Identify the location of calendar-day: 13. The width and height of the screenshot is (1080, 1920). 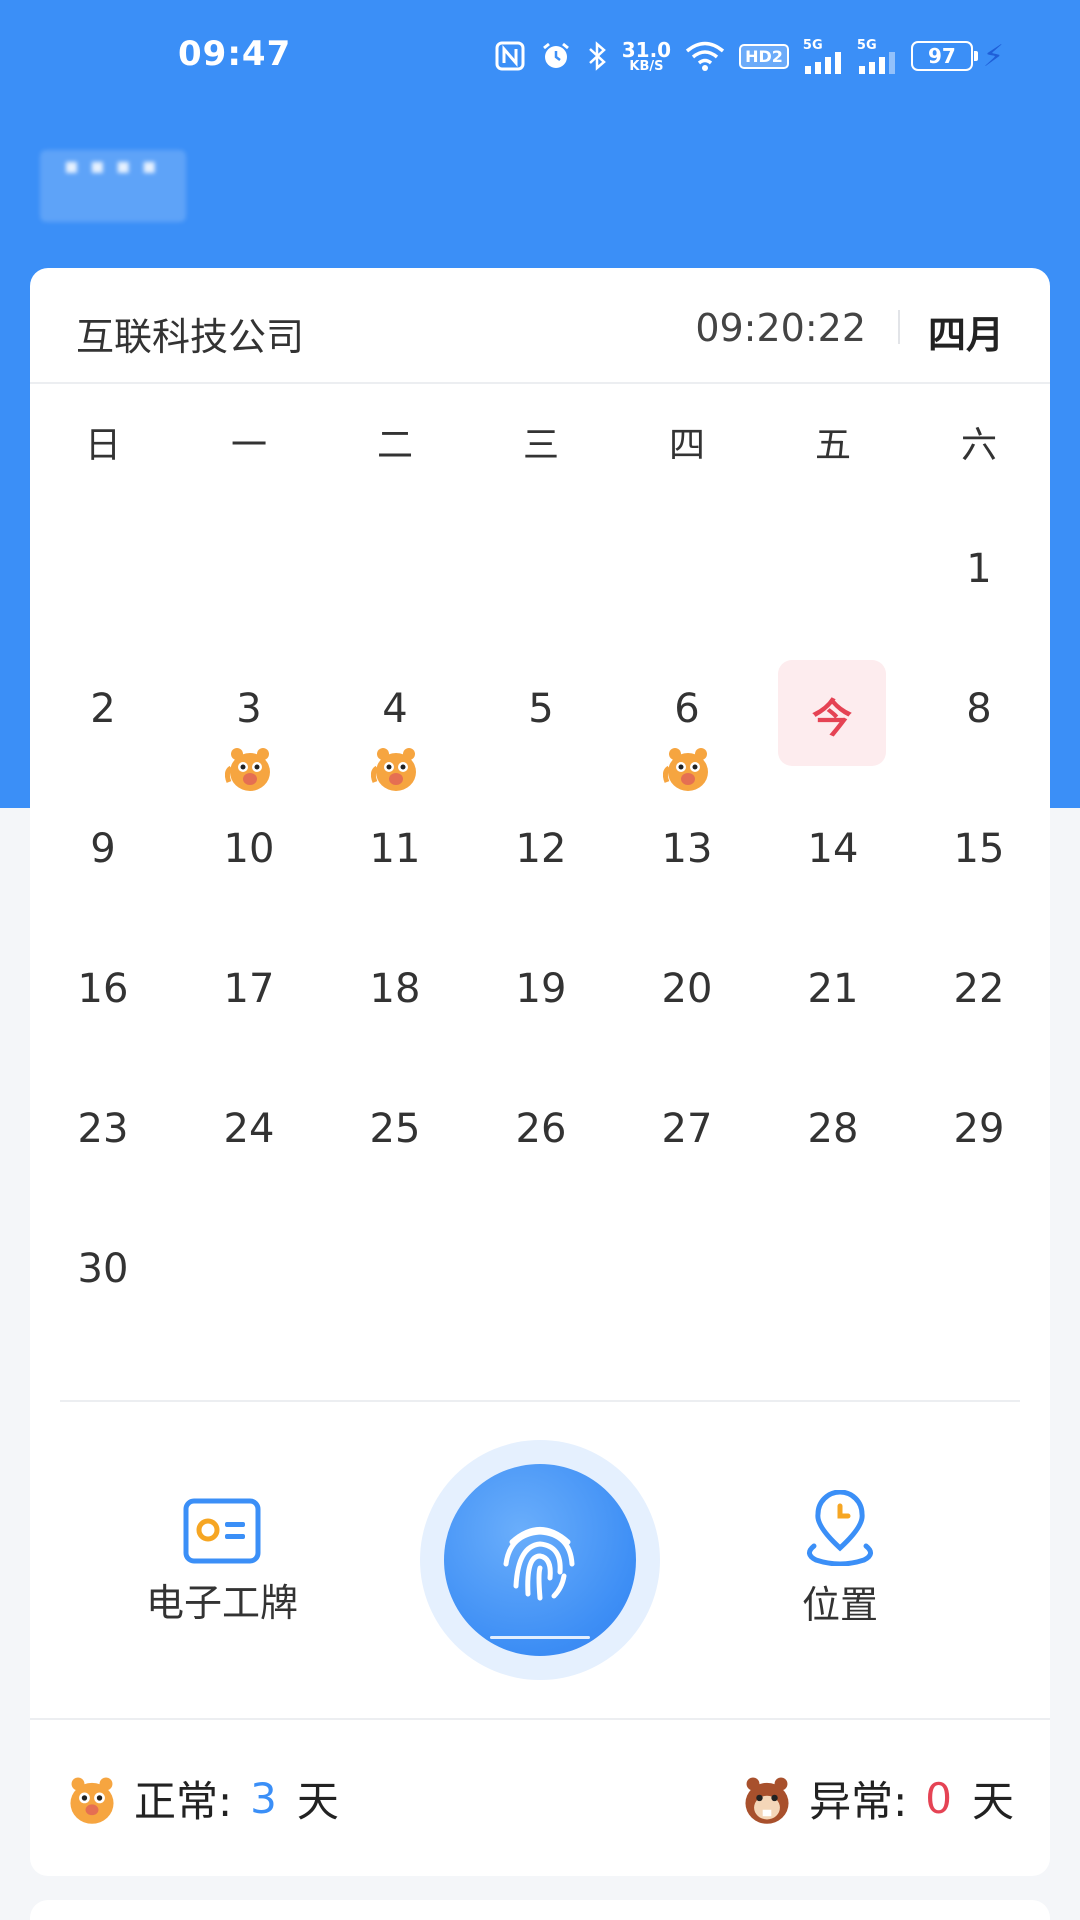
(687, 875).